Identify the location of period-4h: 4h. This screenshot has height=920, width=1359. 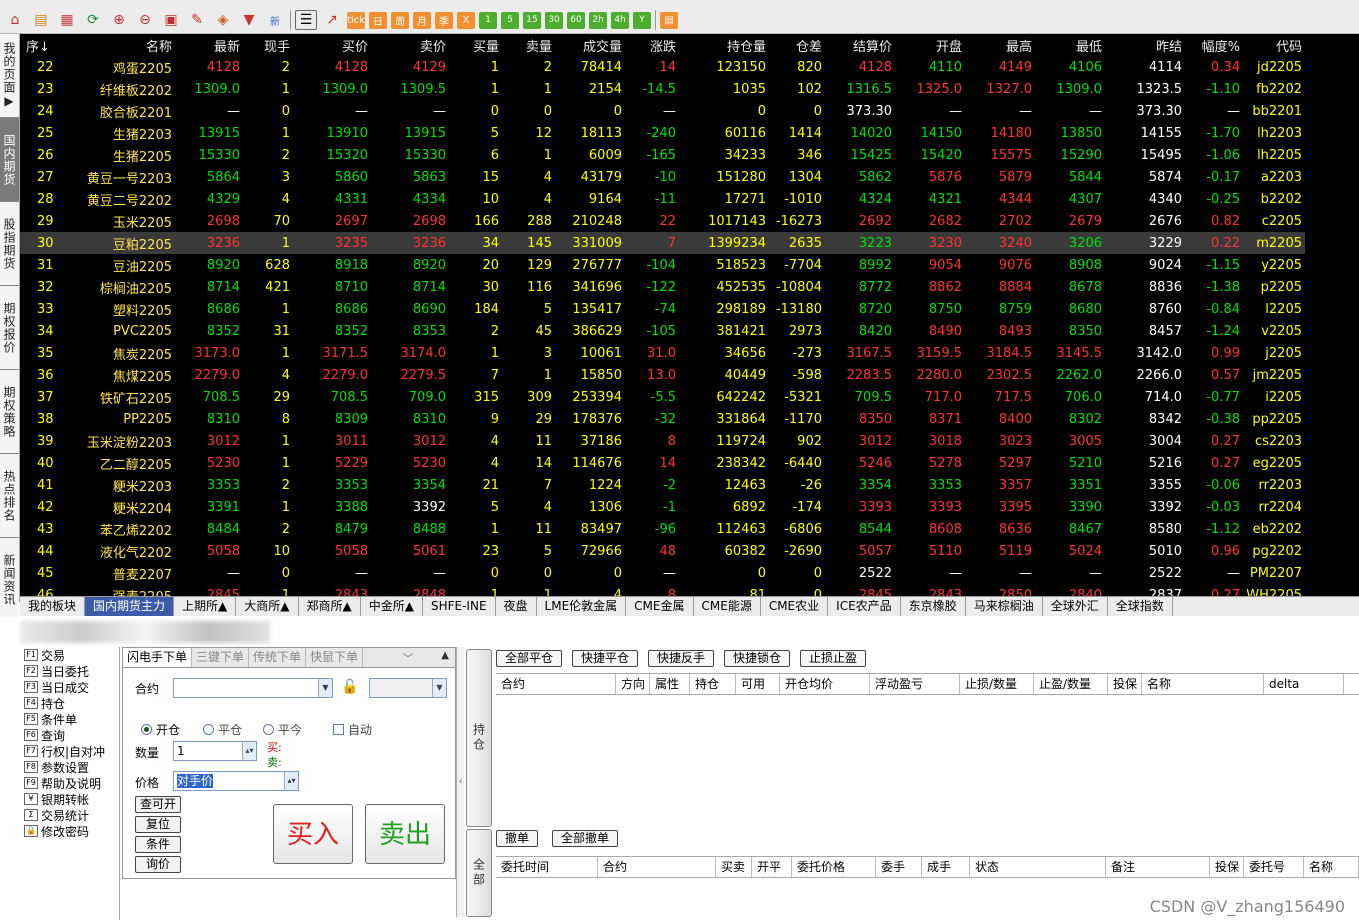
(620, 20).